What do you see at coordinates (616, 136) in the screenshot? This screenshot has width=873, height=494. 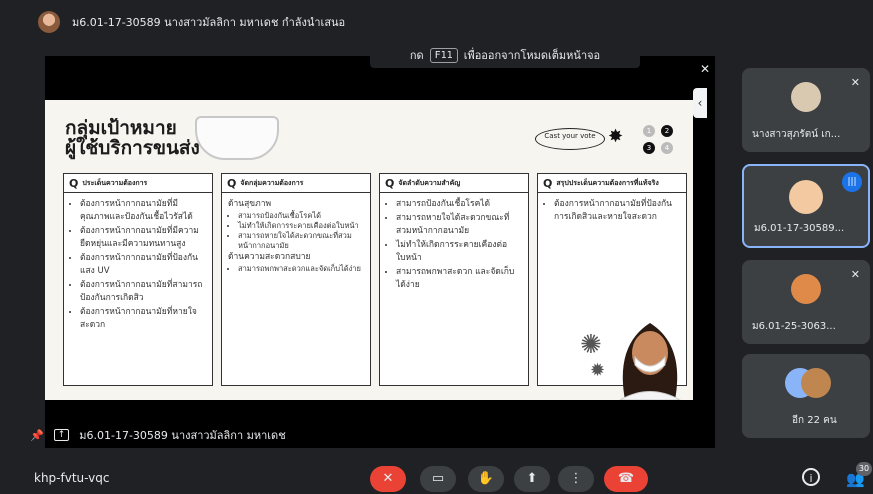 I see `star-icon: ✸` at bounding box center [616, 136].